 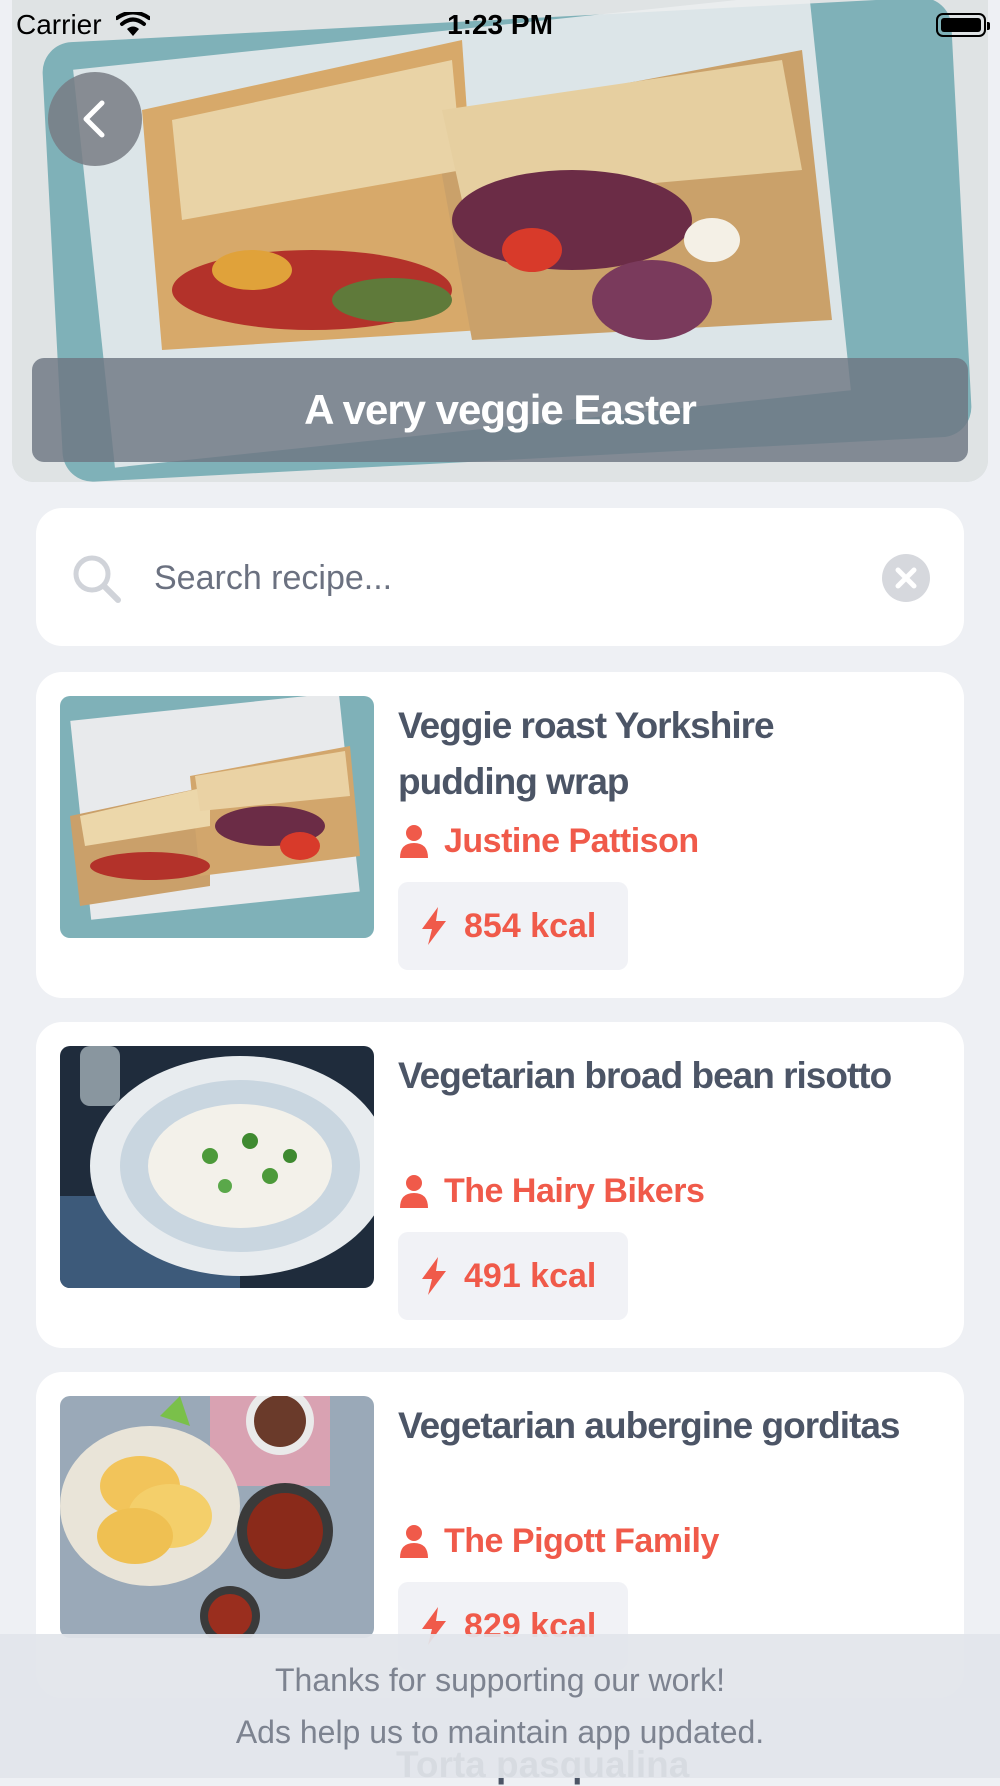 I want to click on author-name: The Pigott Family, so click(x=581, y=1541).